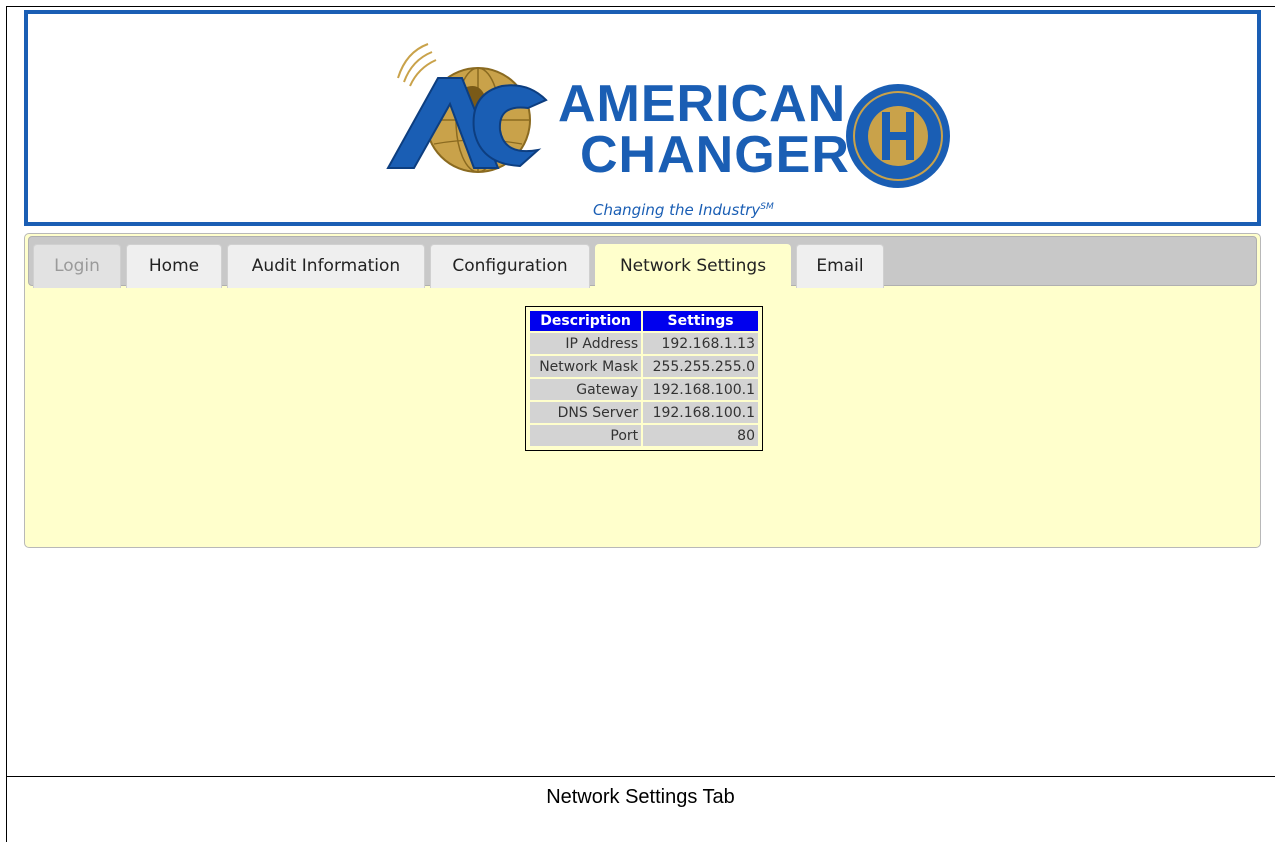  What do you see at coordinates (700, 435) in the screenshot?
I see `row-value: 80` at bounding box center [700, 435].